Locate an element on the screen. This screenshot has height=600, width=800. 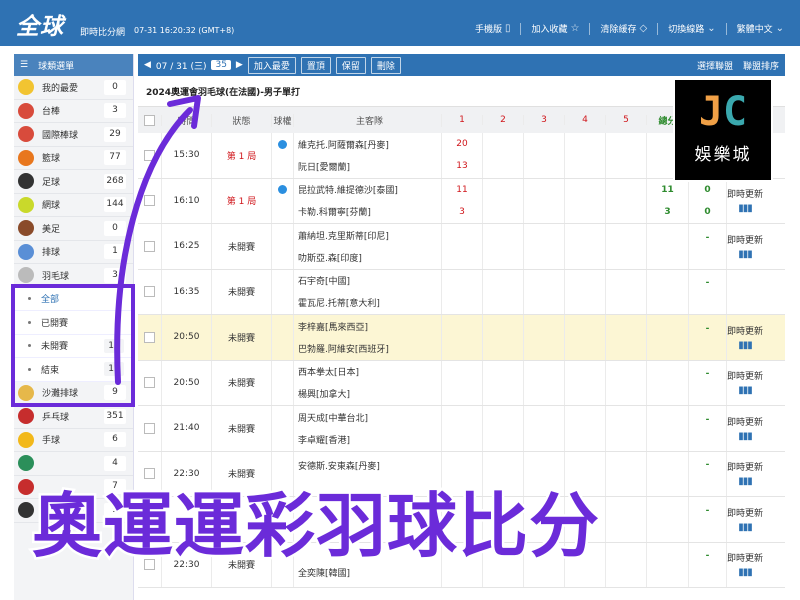
league-sort-button: 聯盟排序 is located at coordinates (761, 65).